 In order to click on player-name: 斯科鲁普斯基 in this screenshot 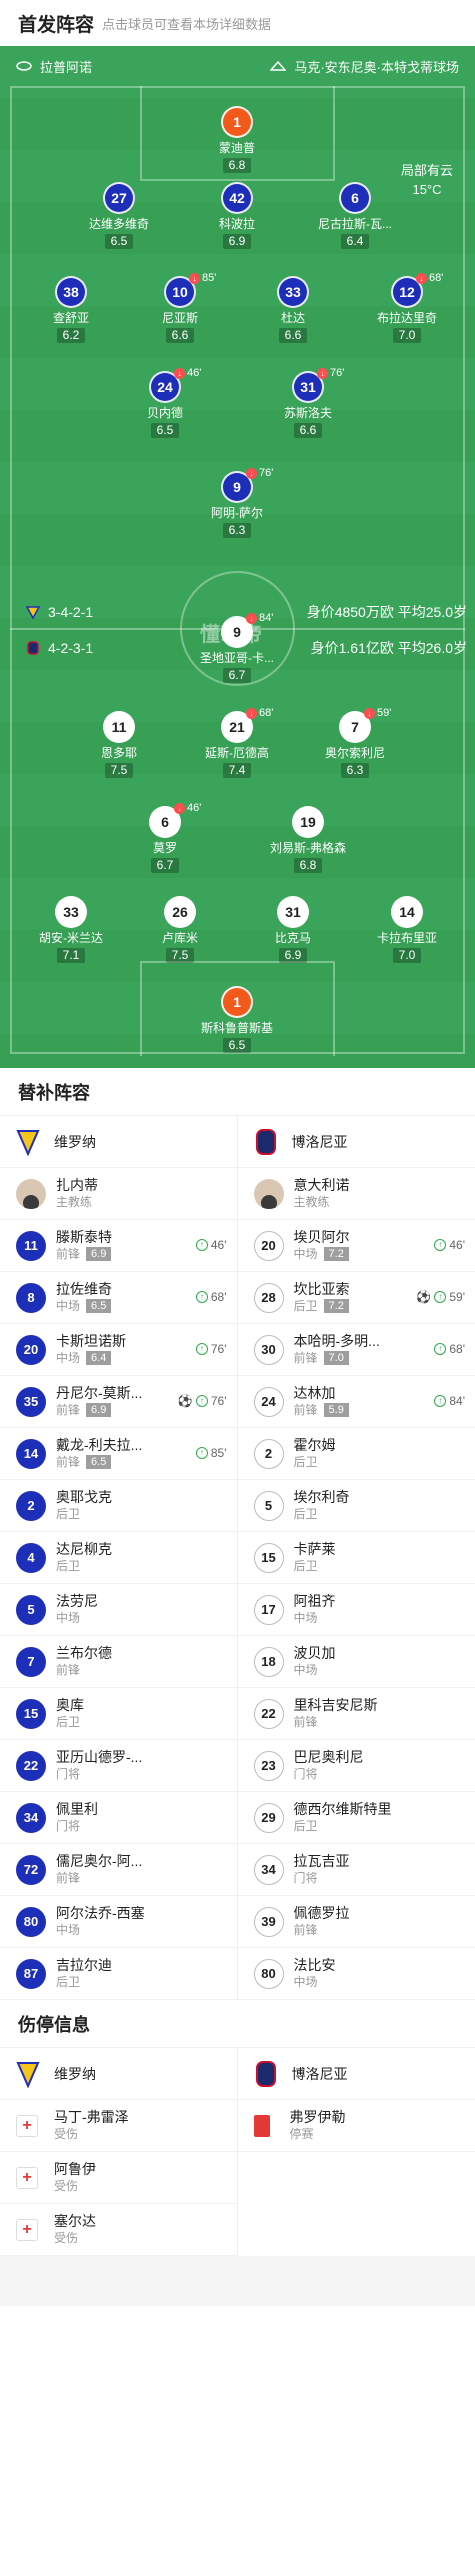, I will do `click(236, 1028)`.